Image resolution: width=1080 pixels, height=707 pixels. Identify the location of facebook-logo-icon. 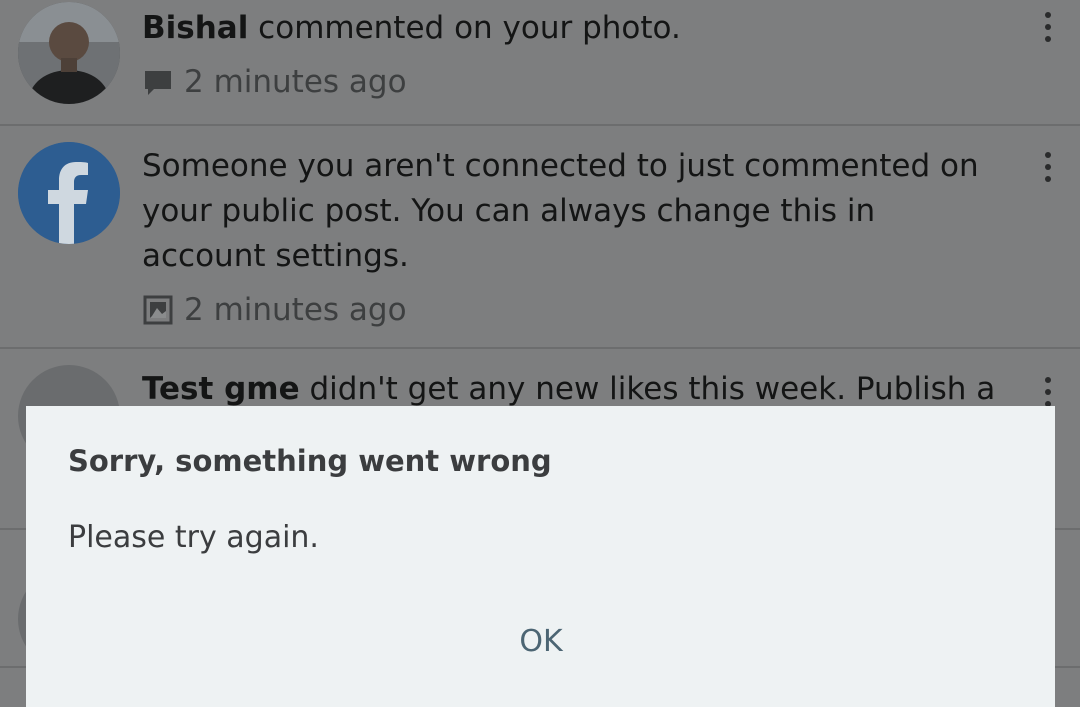
(69, 193).